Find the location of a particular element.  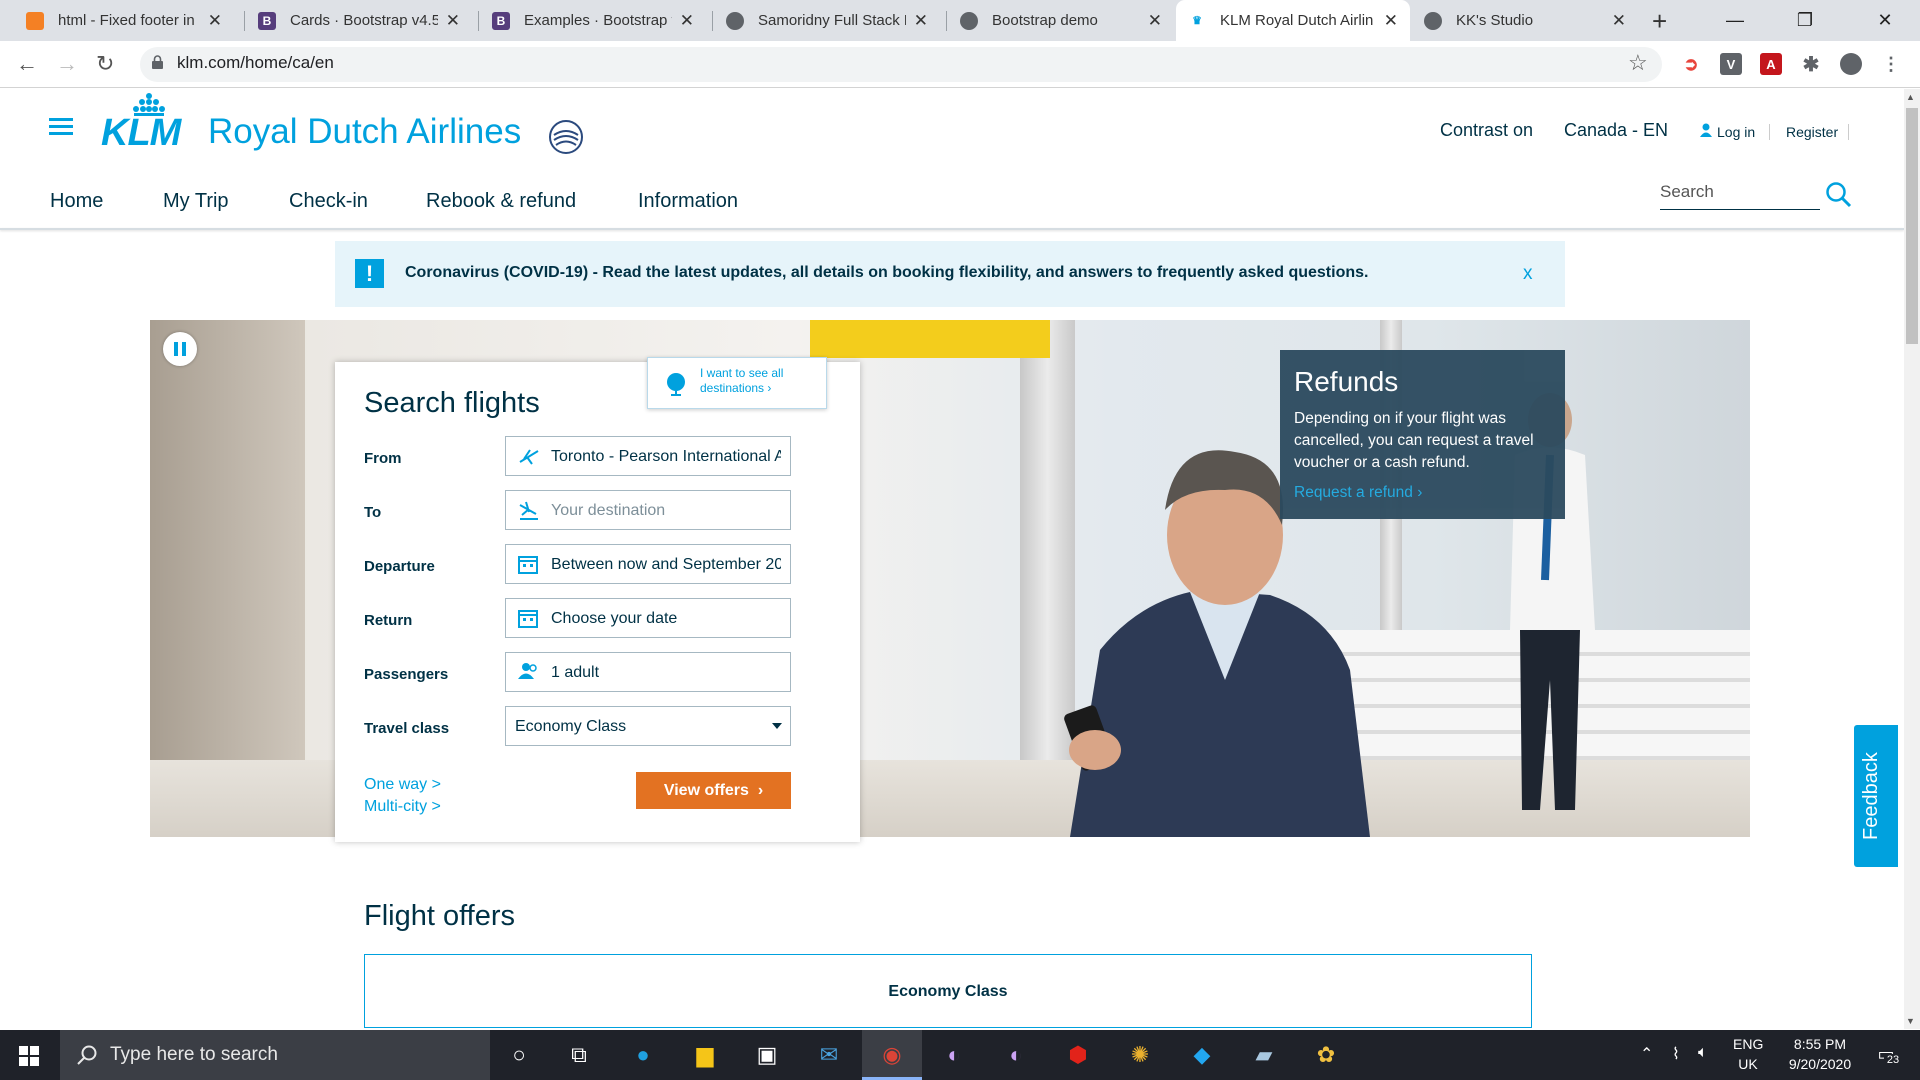

input-language: ENG is located at coordinates (1748, 1044).